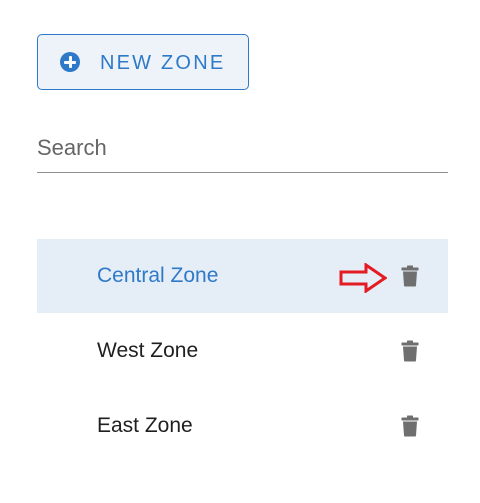 The image size is (480, 503). What do you see at coordinates (158, 275) in the screenshot?
I see `zone-name: Central Zone` at bounding box center [158, 275].